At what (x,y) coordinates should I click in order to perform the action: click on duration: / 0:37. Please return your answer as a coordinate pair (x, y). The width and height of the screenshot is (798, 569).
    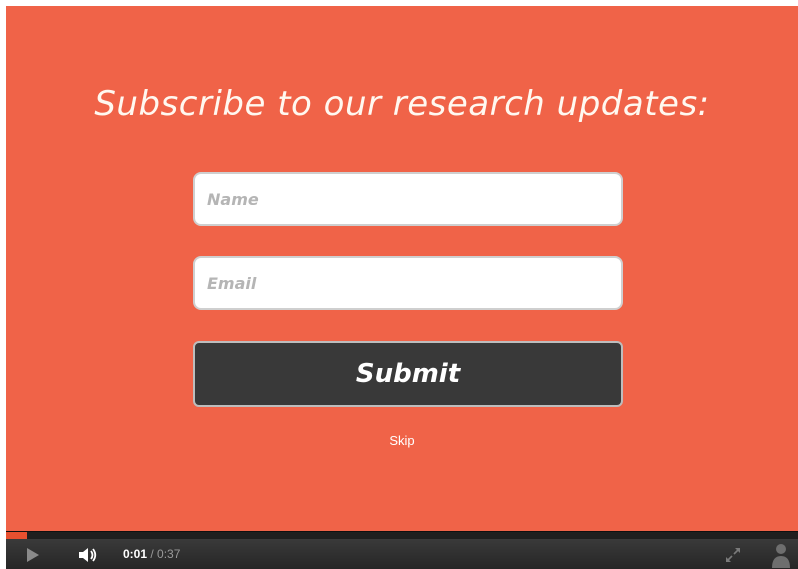
    Looking at the image, I should click on (165, 554).